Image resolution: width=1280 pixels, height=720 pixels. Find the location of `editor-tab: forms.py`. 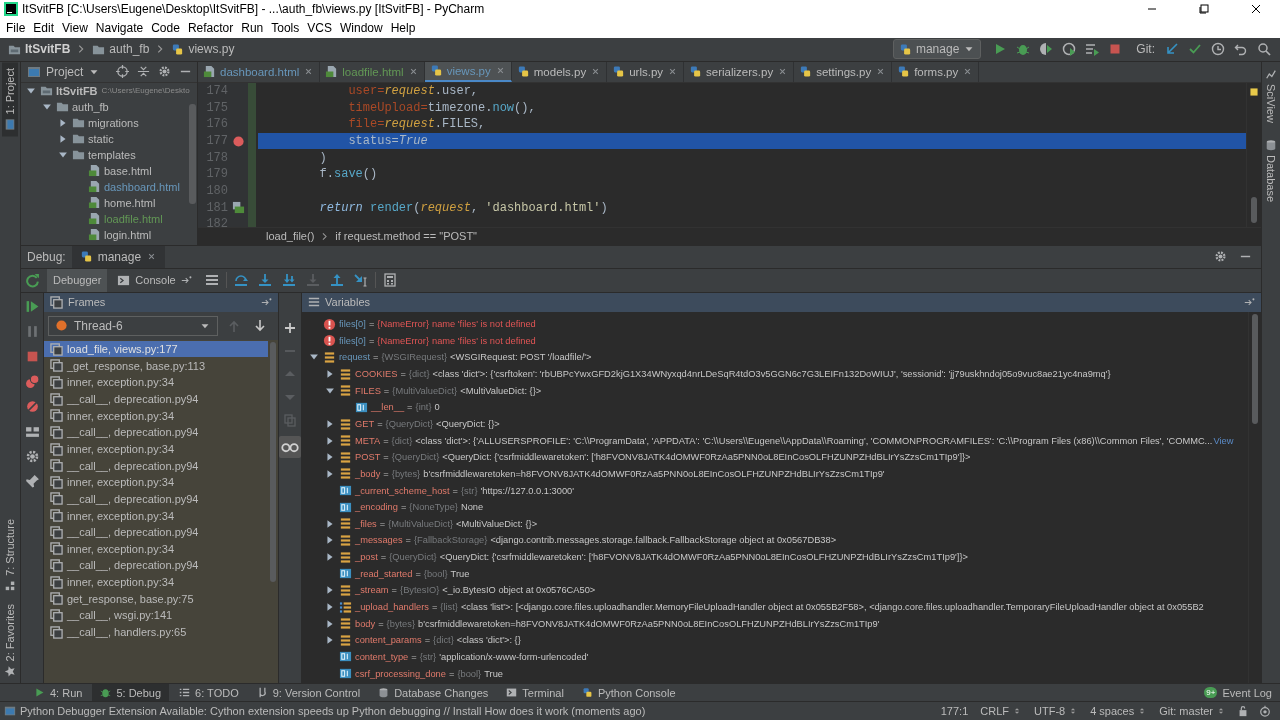

editor-tab: forms.py is located at coordinates (936, 71).